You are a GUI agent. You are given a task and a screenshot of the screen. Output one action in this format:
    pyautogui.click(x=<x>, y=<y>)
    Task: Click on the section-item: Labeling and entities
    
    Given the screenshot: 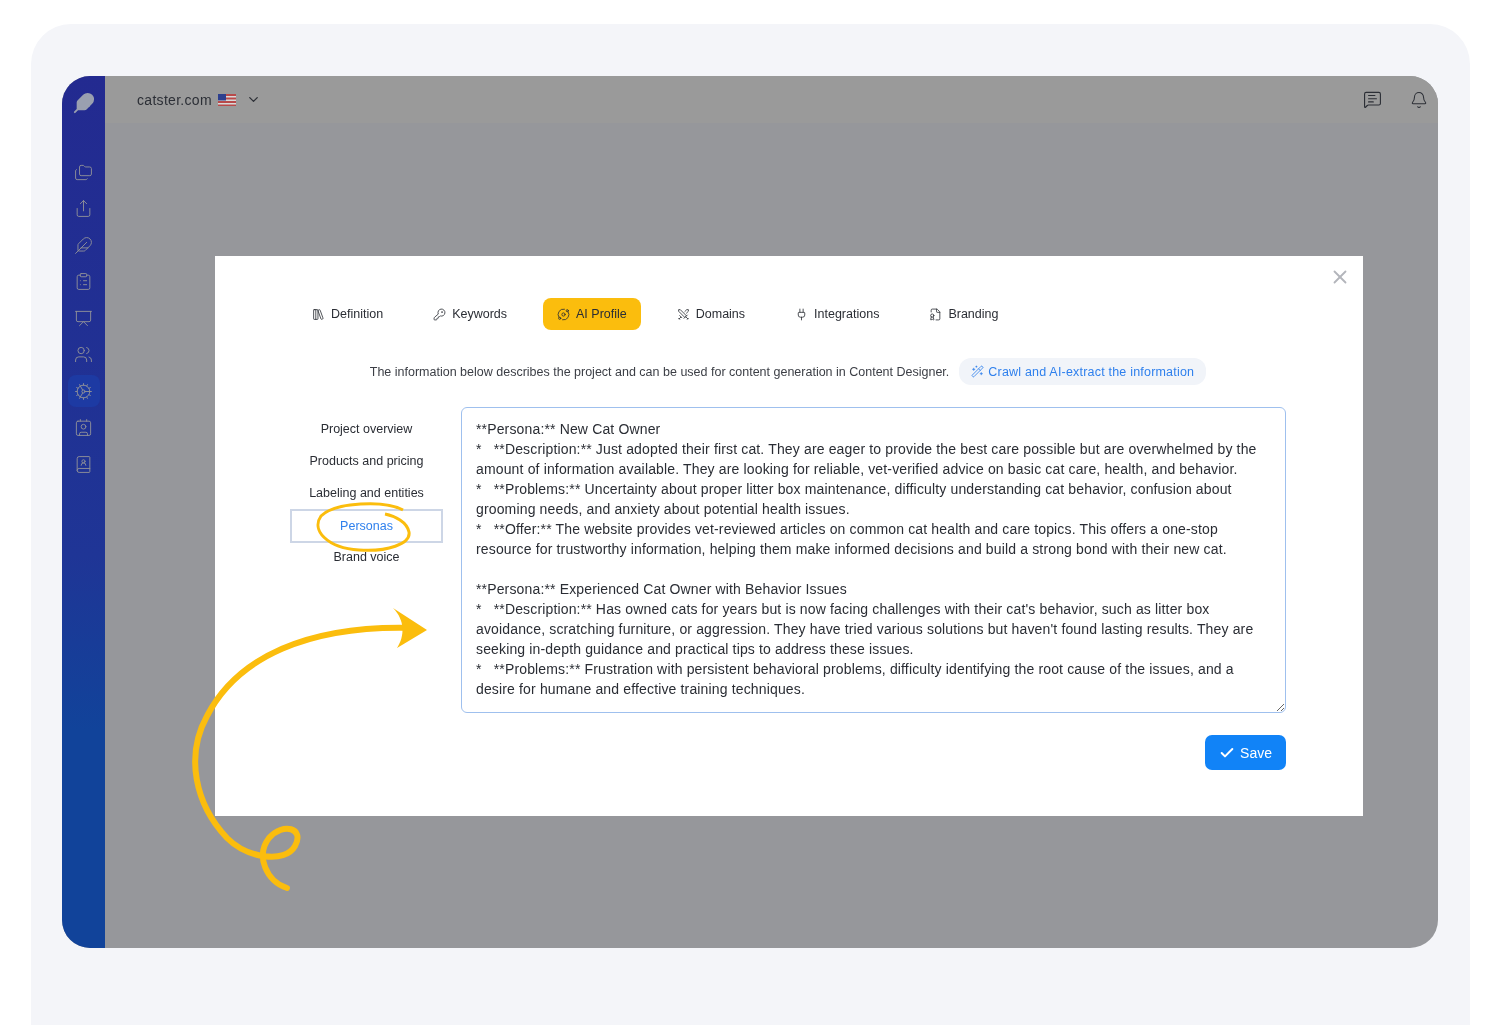 What is the action you would take?
    pyautogui.click(x=366, y=493)
    